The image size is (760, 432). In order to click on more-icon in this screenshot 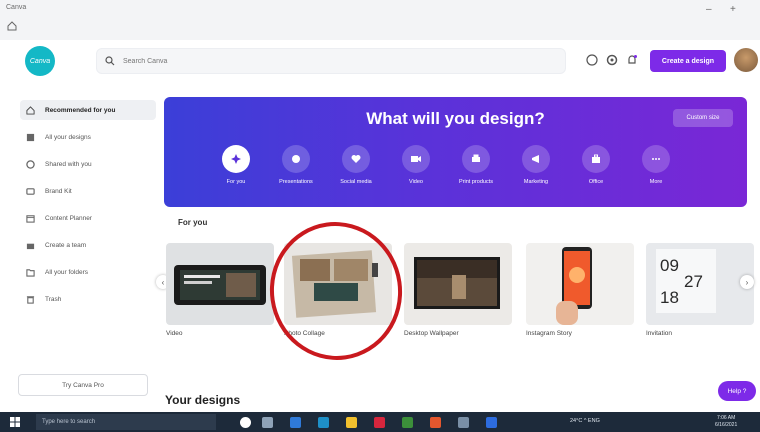, I will do `click(656, 159)`.